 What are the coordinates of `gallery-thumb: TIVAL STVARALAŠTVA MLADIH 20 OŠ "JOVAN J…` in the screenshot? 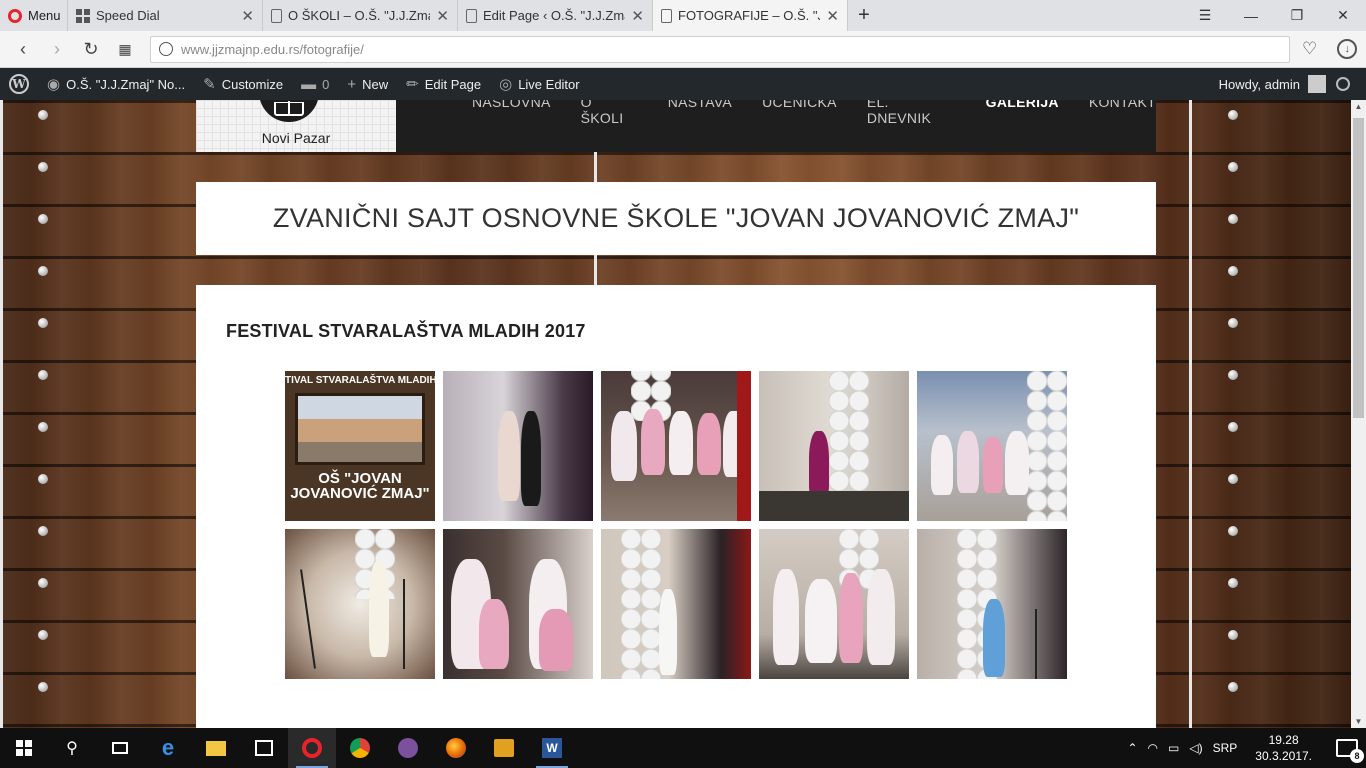 It's located at (360, 446).